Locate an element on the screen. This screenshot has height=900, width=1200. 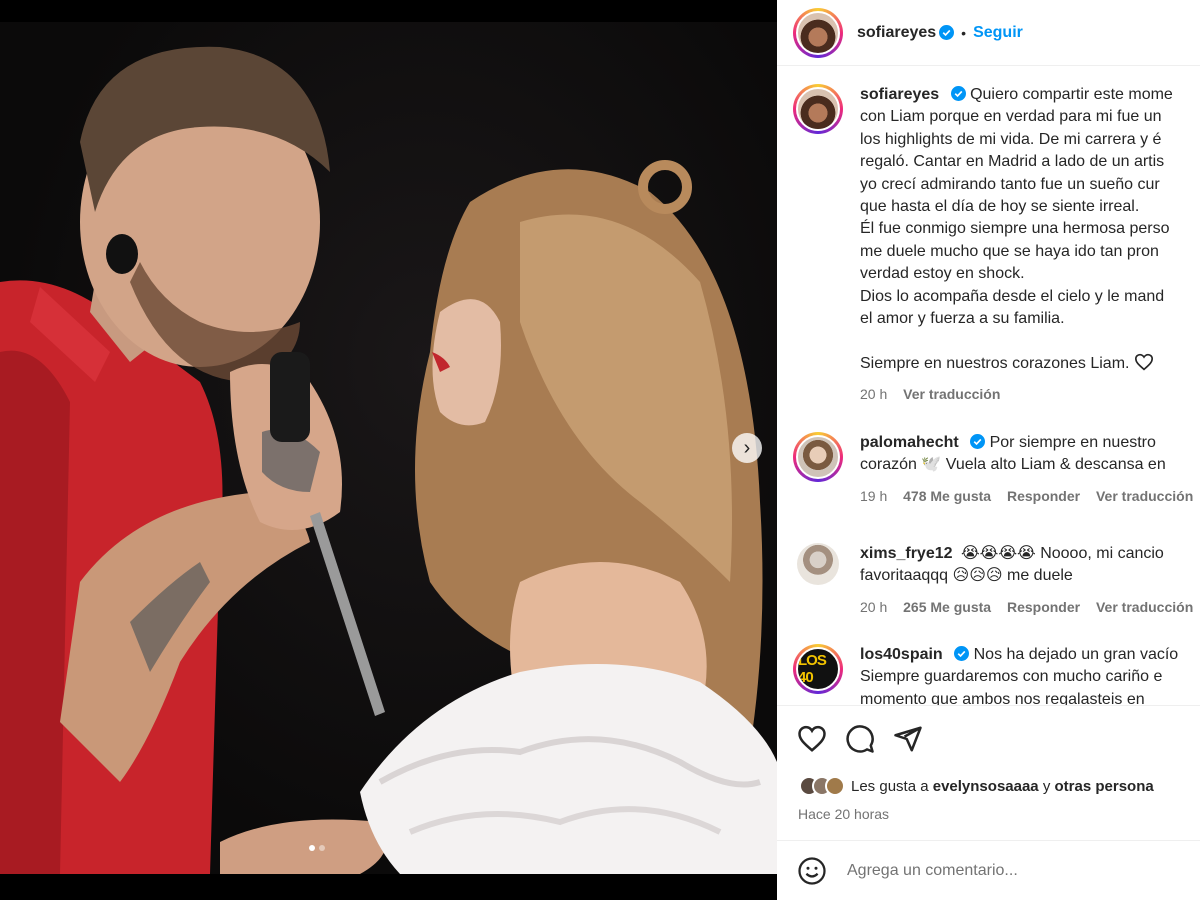
liker-avatar is located at coordinates (835, 786).